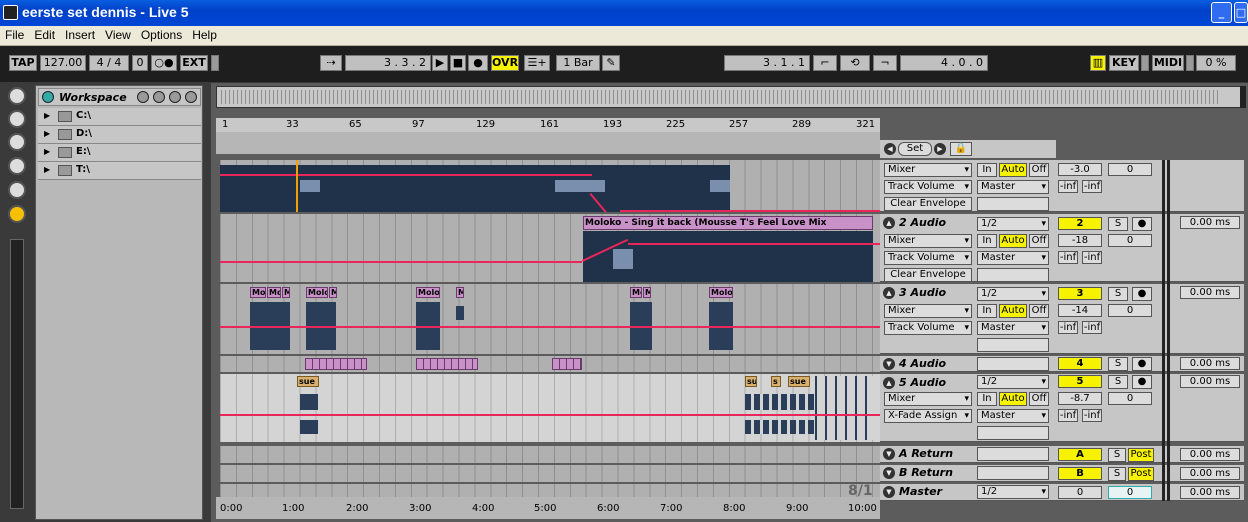 The image size is (1248, 522). What do you see at coordinates (550, 490) in the screenshot?
I see `master-lane: 8/1` at bounding box center [550, 490].